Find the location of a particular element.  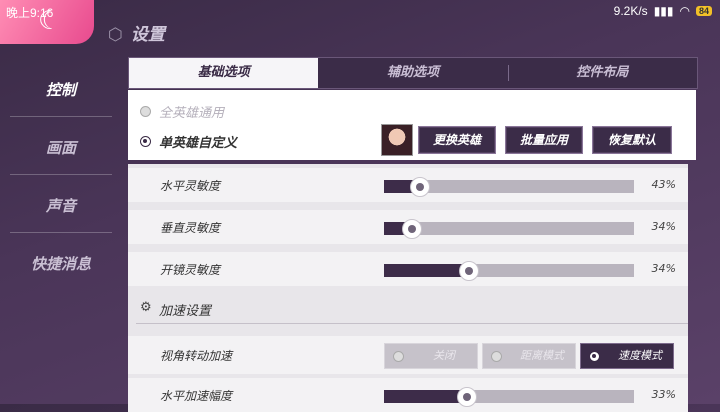

setting-row: 开镜灵敏度 34% is located at coordinates (408, 269).